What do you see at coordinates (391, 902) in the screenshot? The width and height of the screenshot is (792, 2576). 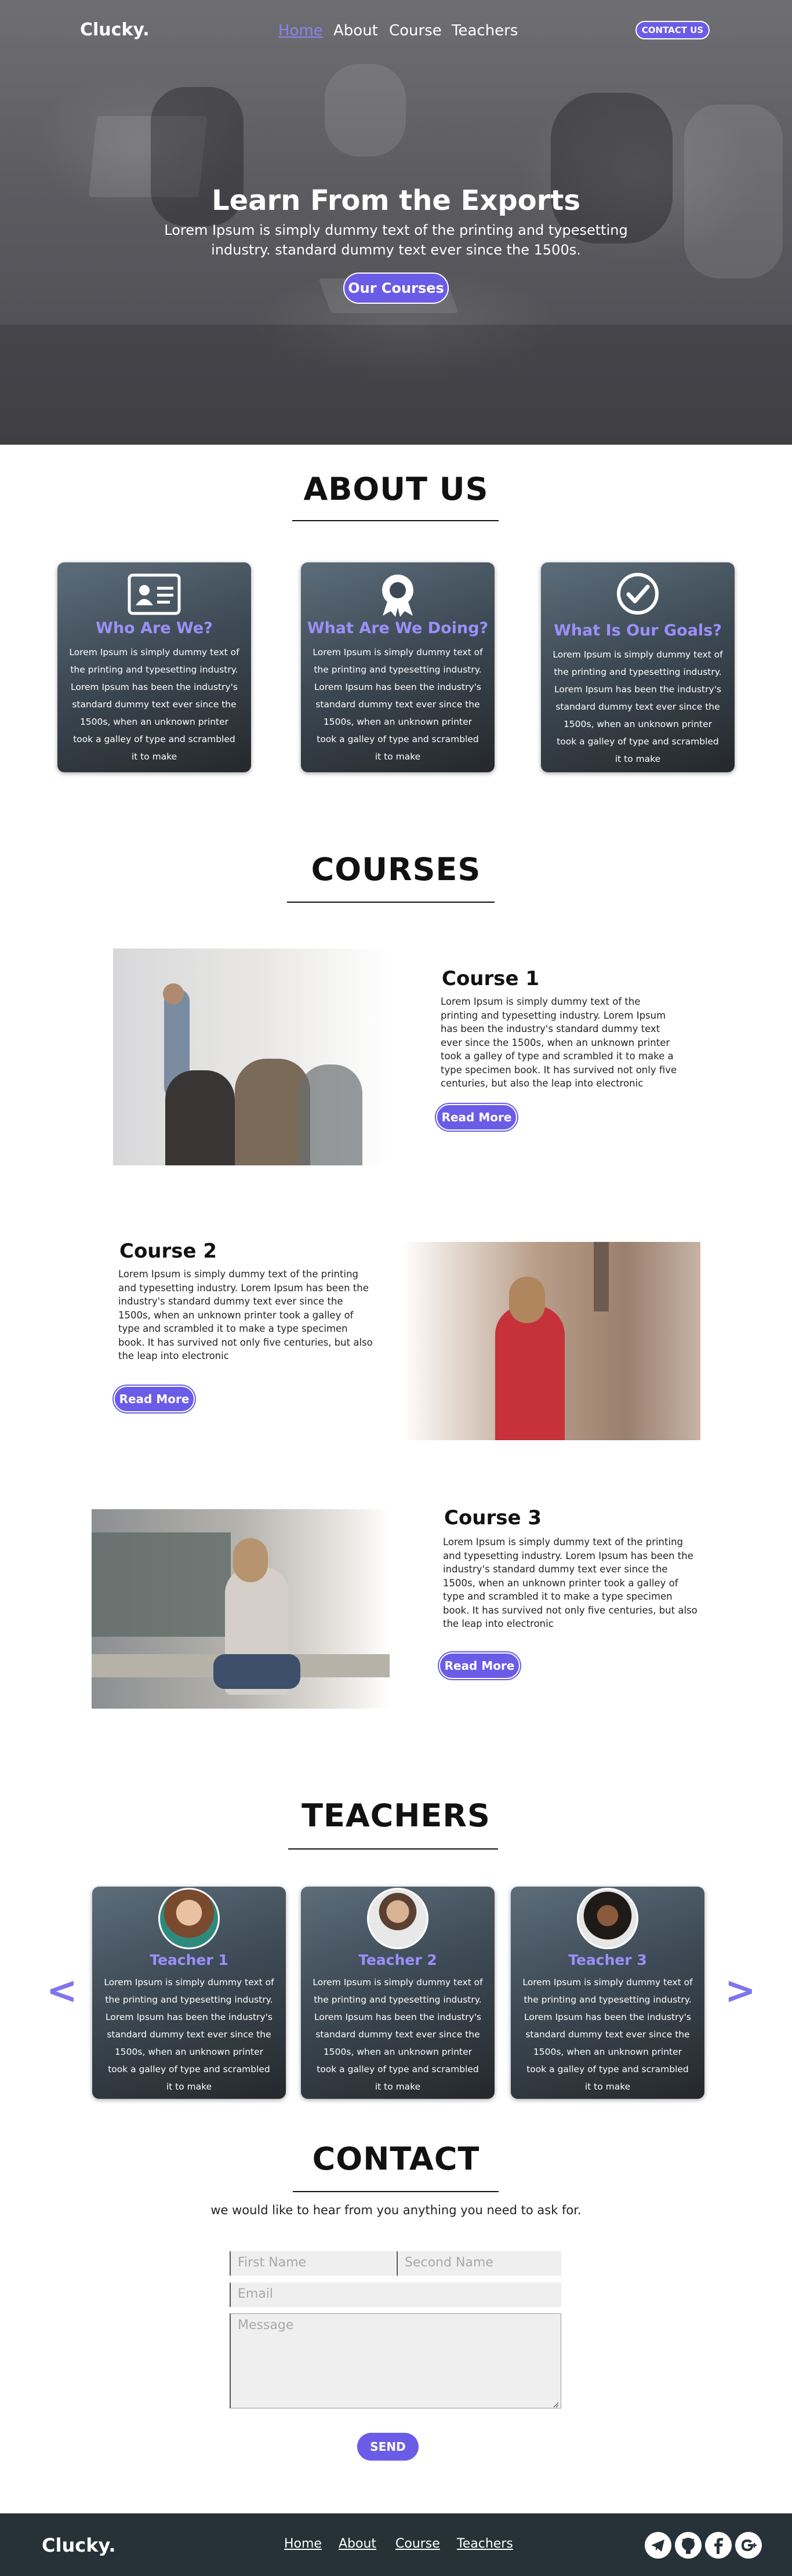 I see `courses-divider` at bounding box center [391, 902].